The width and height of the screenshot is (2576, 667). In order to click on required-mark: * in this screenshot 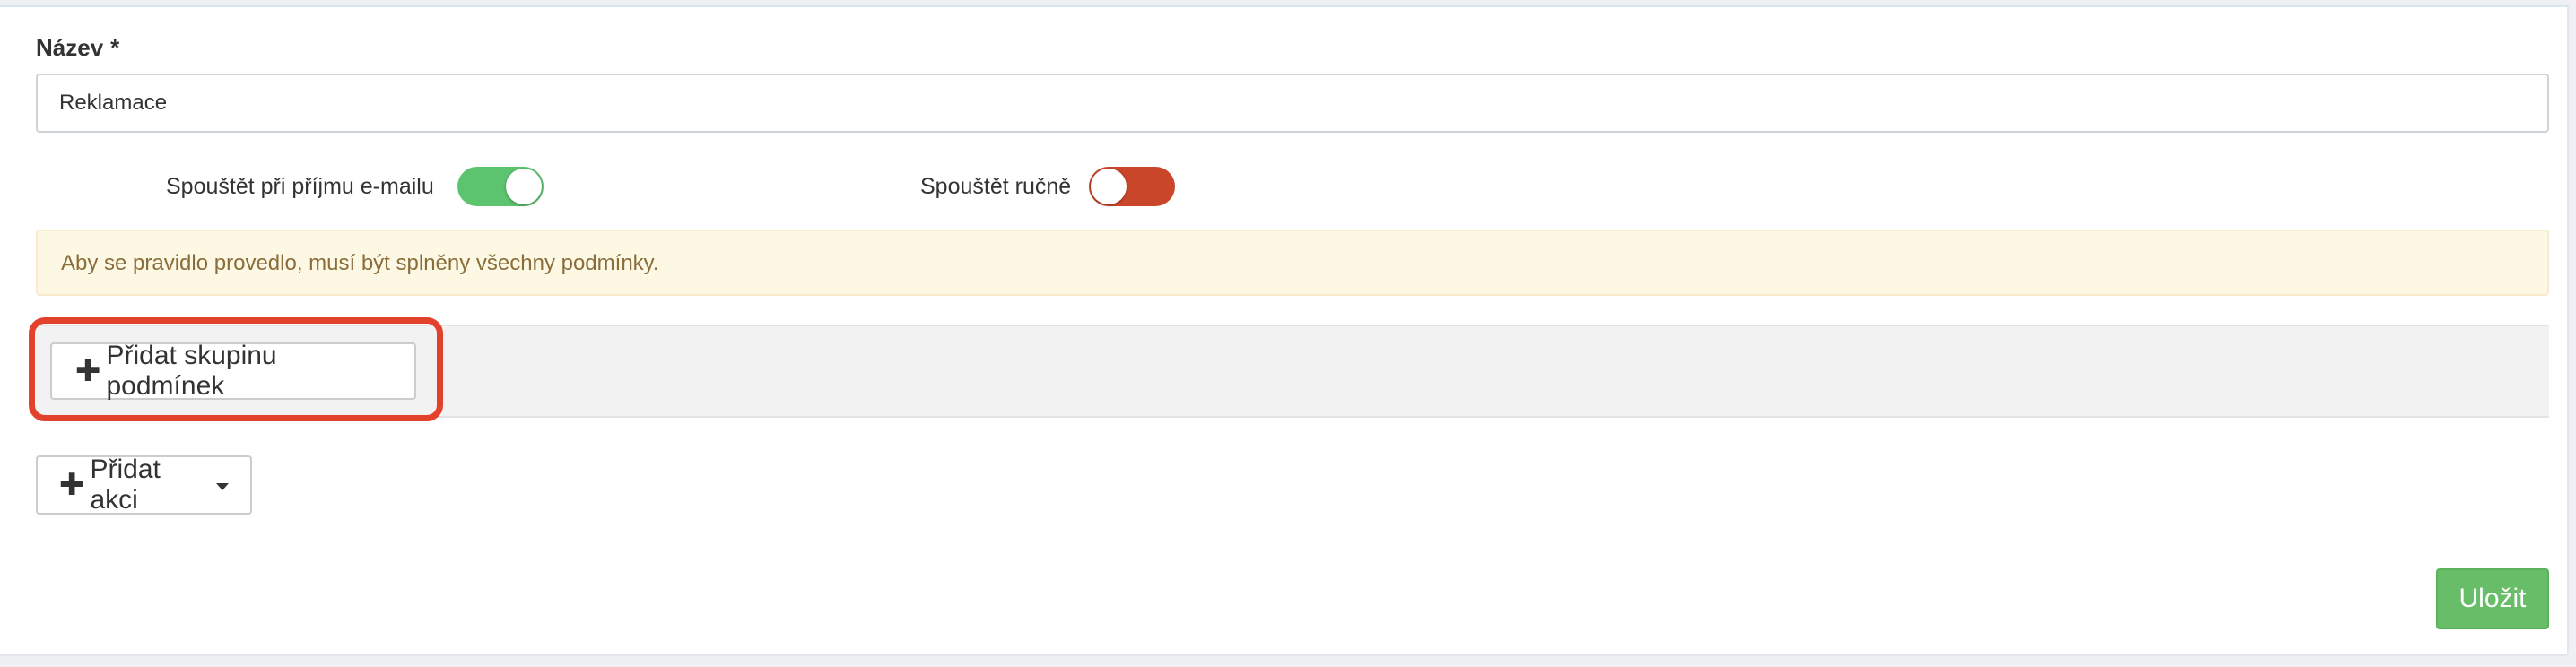, I will do `click(115, 48)`.